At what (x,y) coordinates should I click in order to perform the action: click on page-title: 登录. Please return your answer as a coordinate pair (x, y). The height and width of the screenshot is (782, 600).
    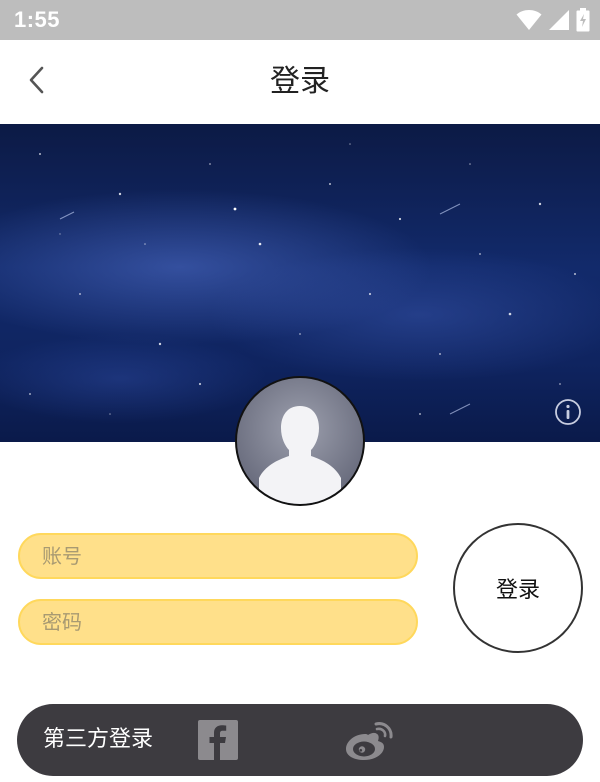
    Looking at the image, I should click on (300, 81).